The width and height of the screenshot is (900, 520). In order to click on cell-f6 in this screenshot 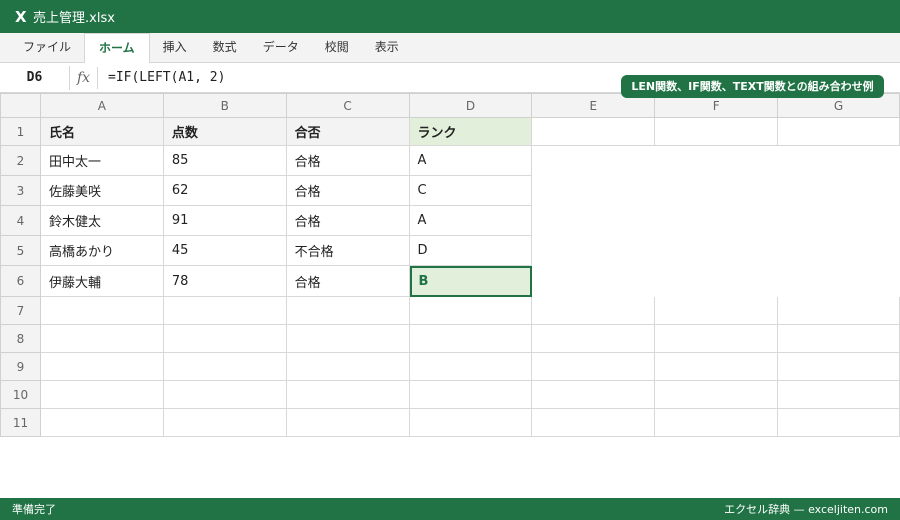, I will do `click(716, 281)`.